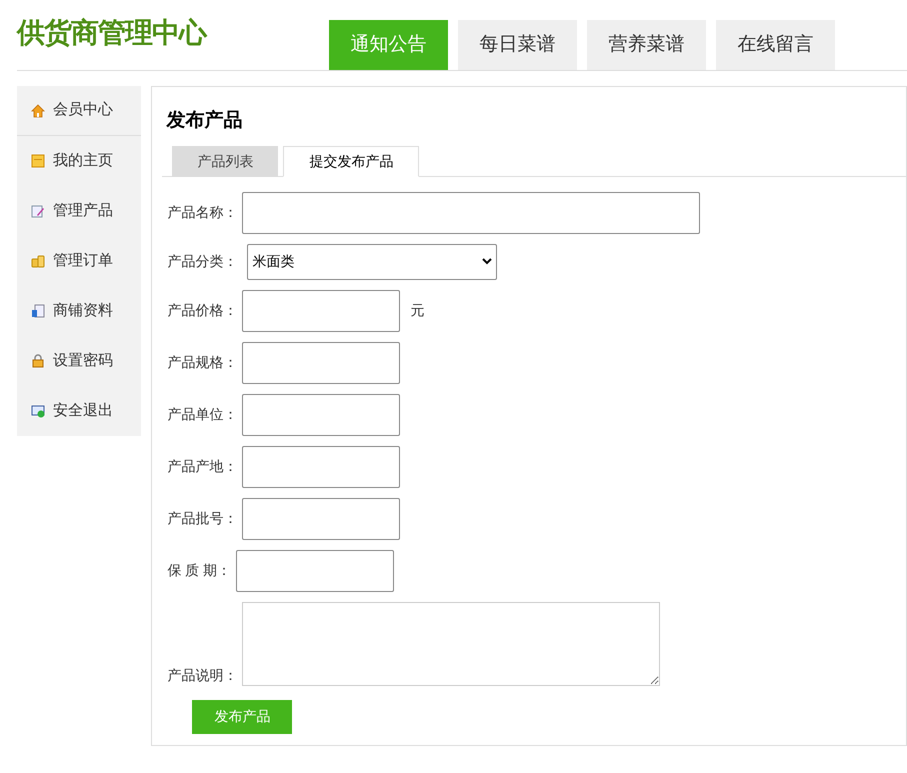  I want to click on unit-label: 元, so click(417, 310).